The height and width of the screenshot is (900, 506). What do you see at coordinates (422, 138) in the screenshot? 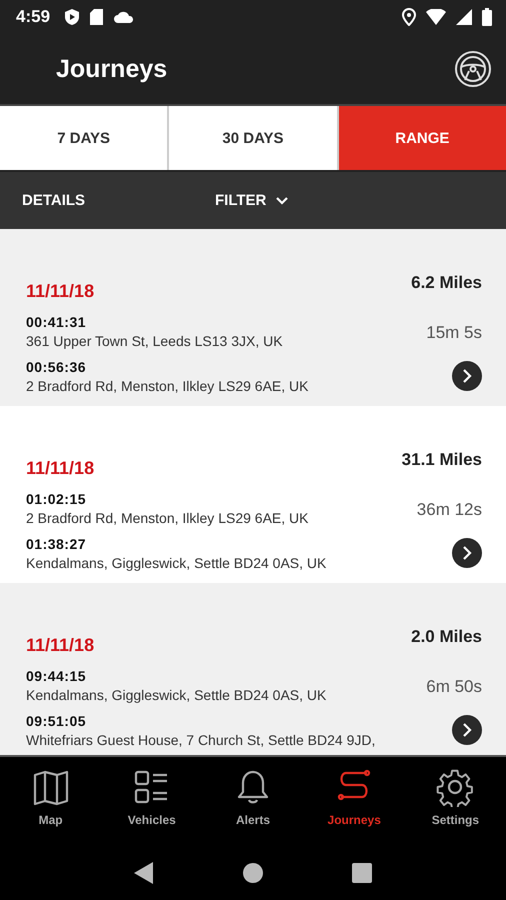
I see `tab: RANGE` at bounding box center [422, 138].